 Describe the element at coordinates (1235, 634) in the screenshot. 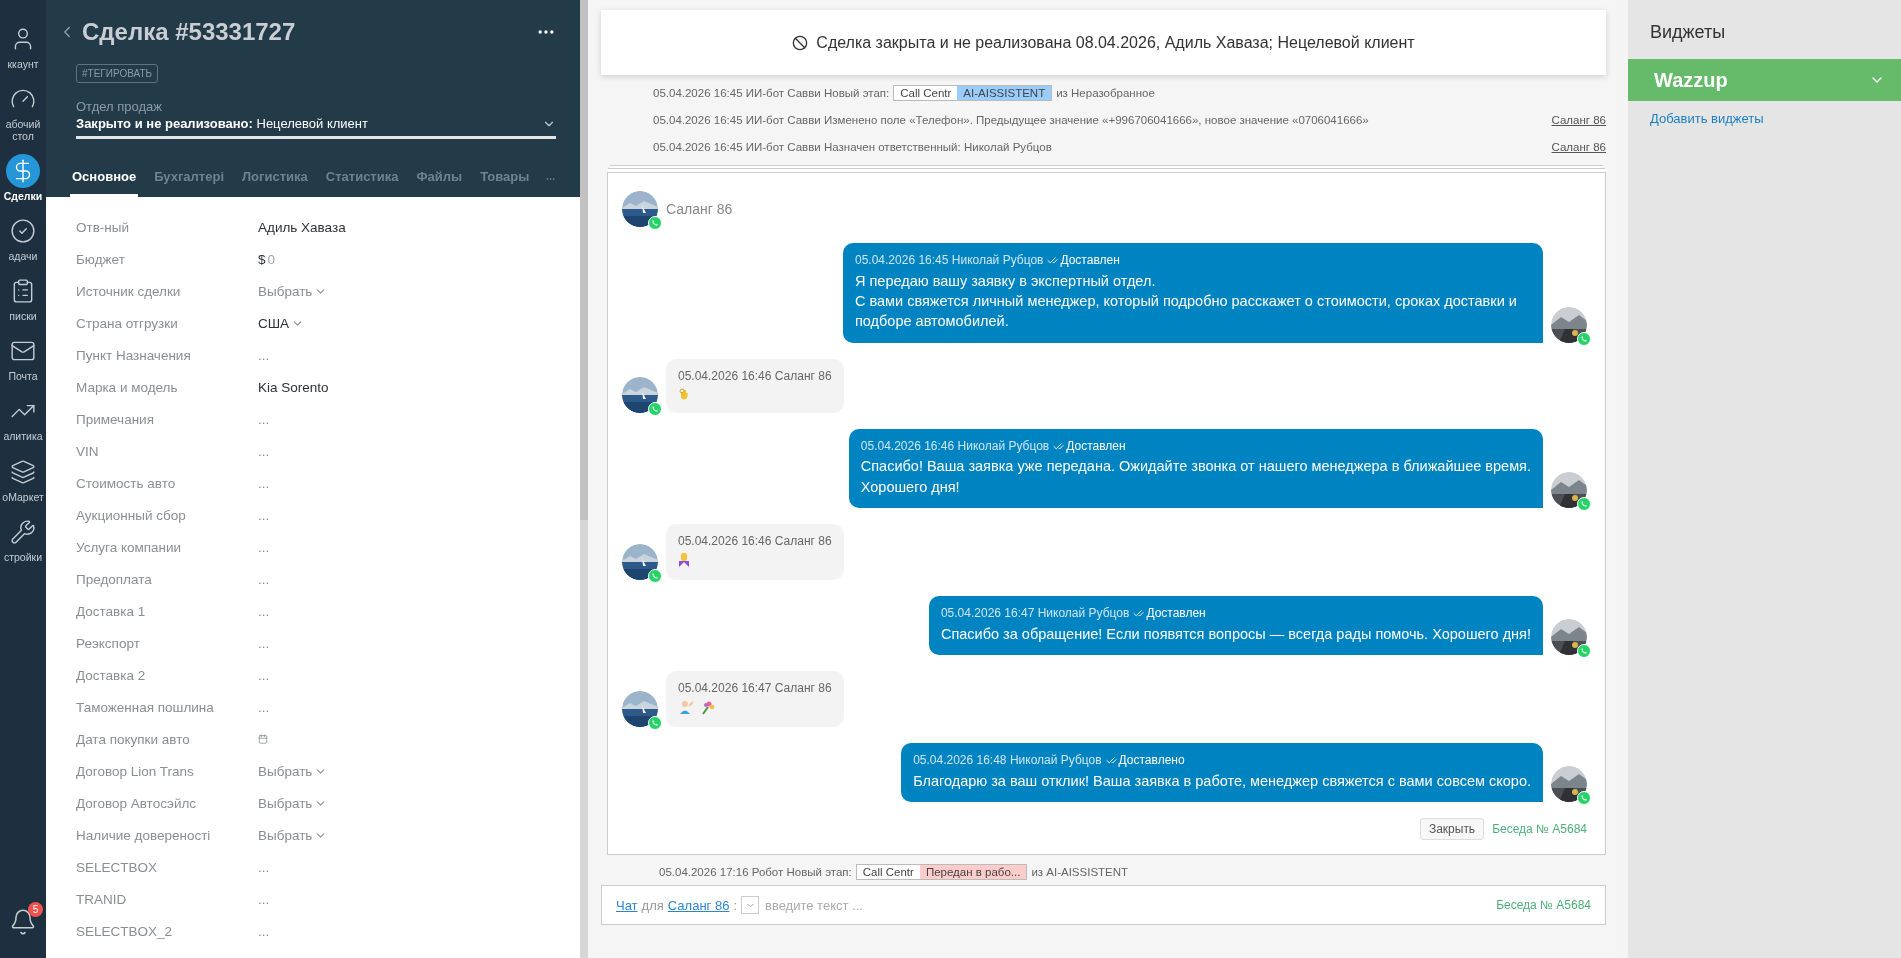

I see `message-text: Спасибо за обращение! Если появятся вопросы — всегда рады помочь. Хорошего дня!` at that location.